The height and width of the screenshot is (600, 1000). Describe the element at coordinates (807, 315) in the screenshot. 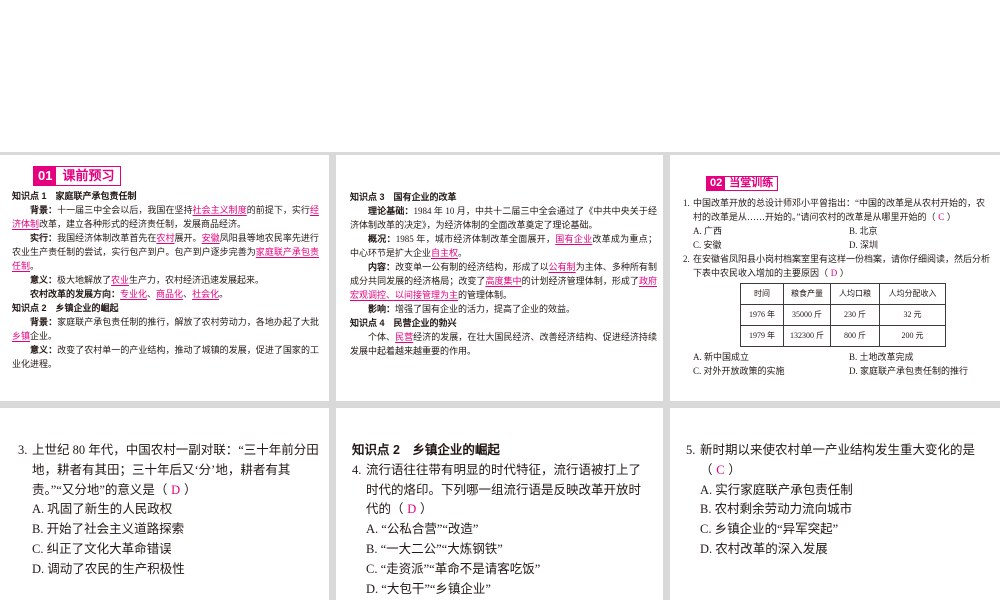

I see `table-cell: 35000 斤` at that location.